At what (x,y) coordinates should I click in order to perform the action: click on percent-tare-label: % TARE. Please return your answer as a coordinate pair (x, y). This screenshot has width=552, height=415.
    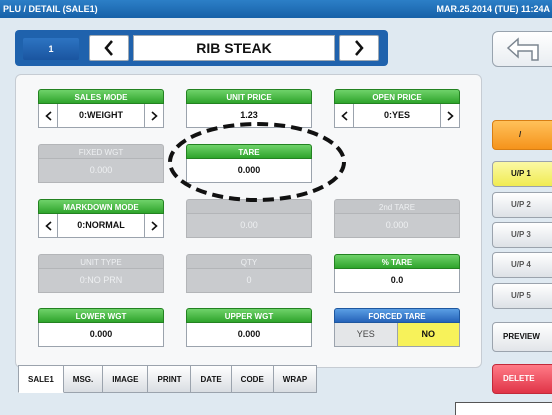
    Looking at the image, I should click on (397, 261).